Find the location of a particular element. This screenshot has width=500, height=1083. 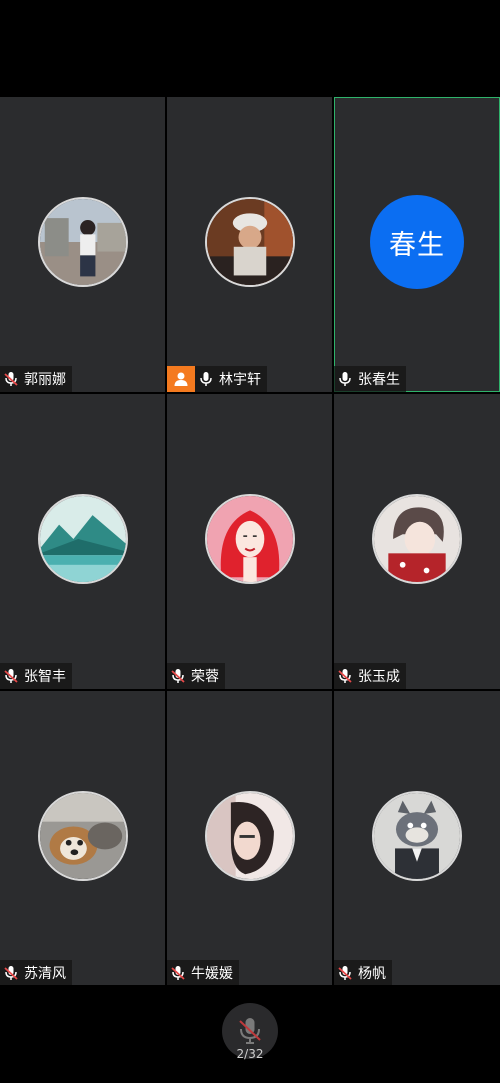

name-bar: 荣蓉 is located at coordinates (196, 676).